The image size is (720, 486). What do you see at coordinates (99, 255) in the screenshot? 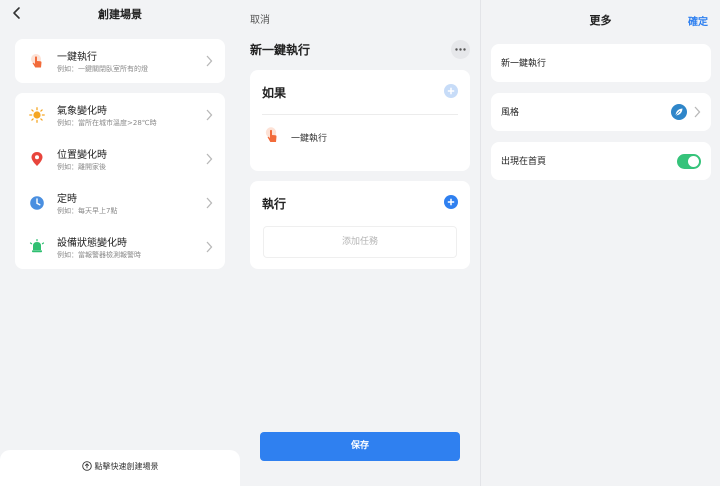
I see `item-subtitle: 例如：當報警器檢測報警時` at bounding box center [99, 255].